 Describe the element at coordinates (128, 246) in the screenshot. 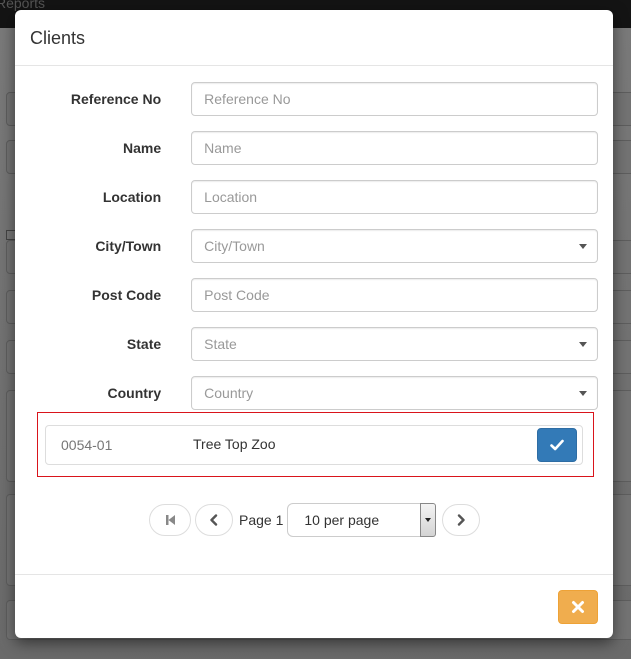

I see `city-town-label: City/Town` at that location.